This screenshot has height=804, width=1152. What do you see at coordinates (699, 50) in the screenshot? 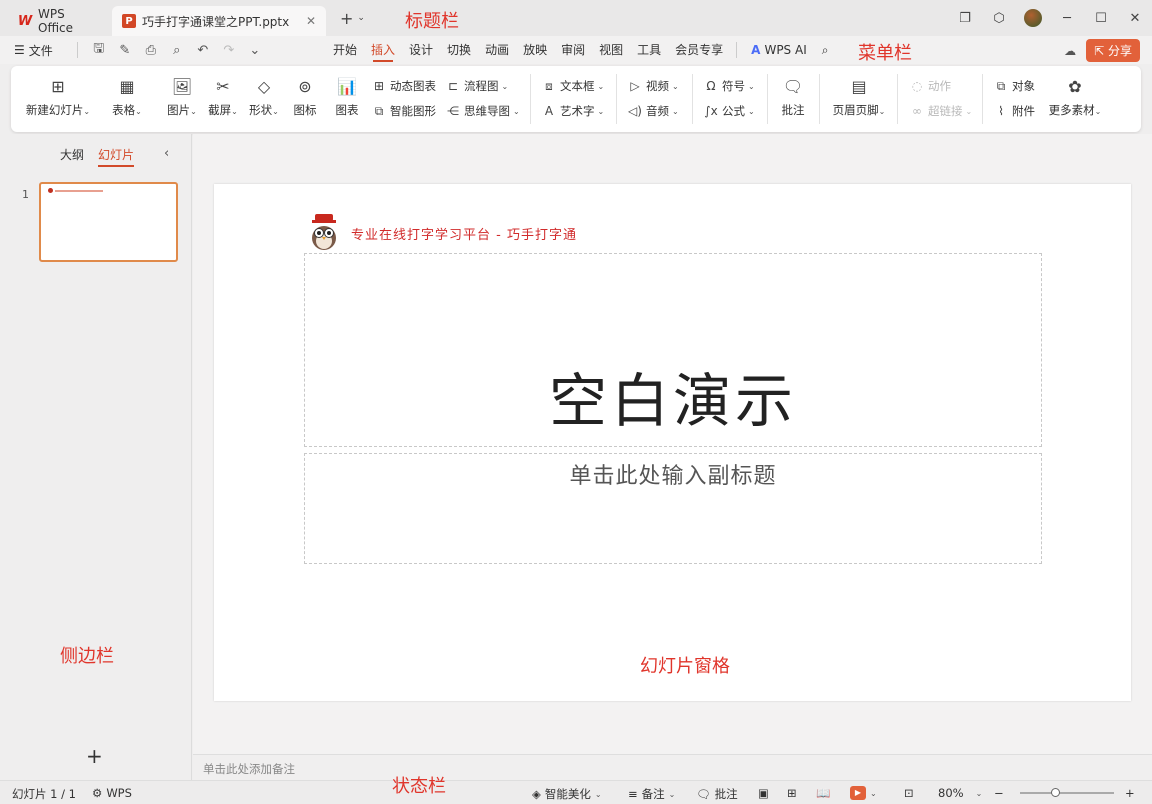
I see `menu-member: 会员专享` at bounding box center [699, 50].